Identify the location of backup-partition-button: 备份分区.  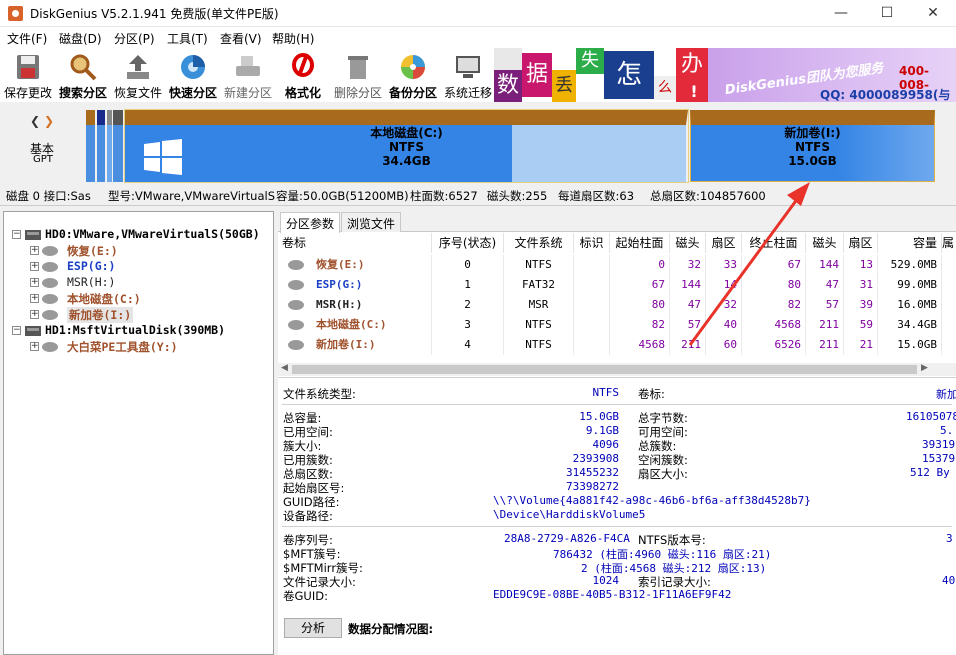
(413, 75).